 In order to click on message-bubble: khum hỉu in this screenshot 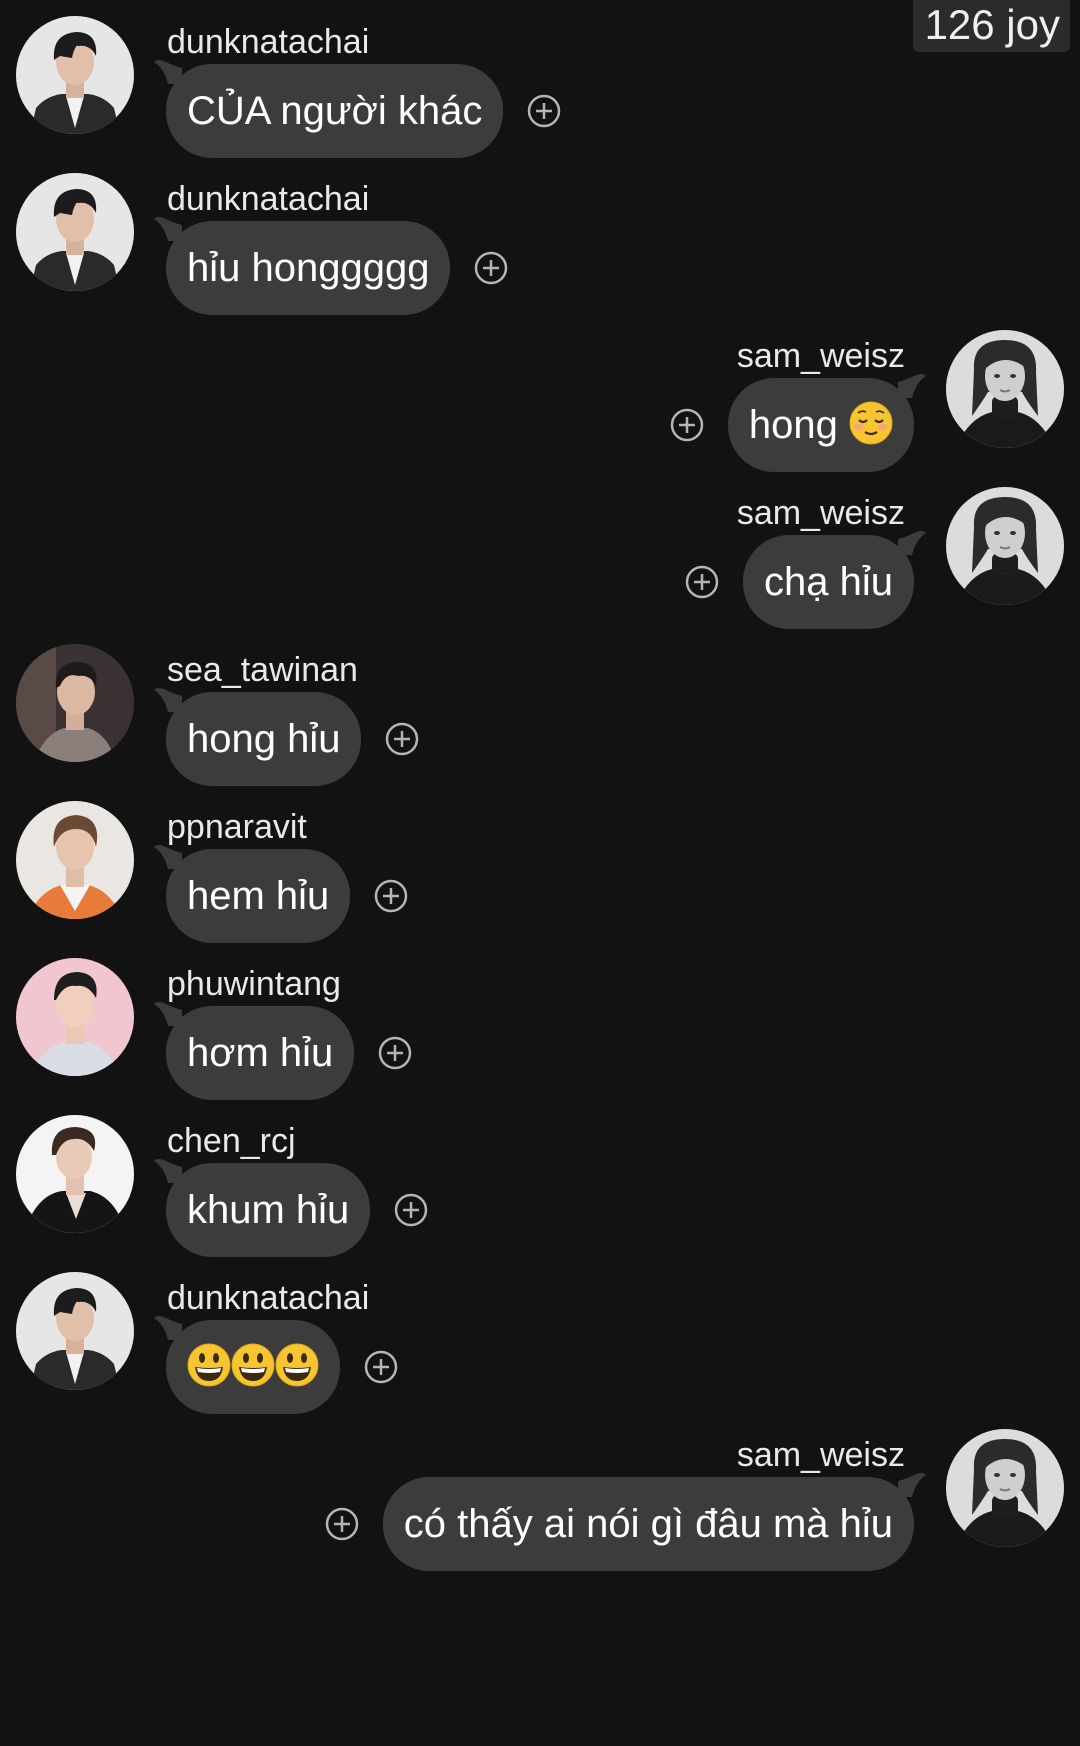, I will do `click(262, 1208)`.